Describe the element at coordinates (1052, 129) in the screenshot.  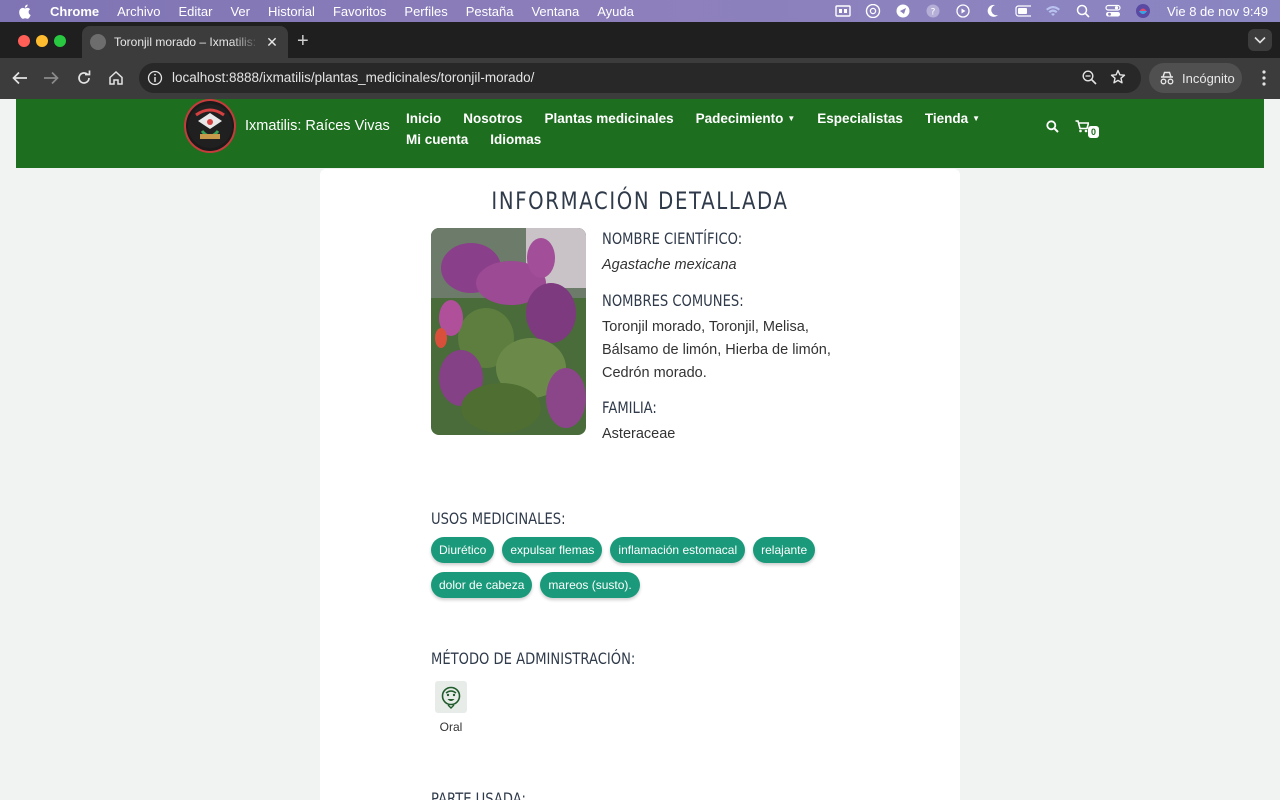
I see `search-icon` at that location.